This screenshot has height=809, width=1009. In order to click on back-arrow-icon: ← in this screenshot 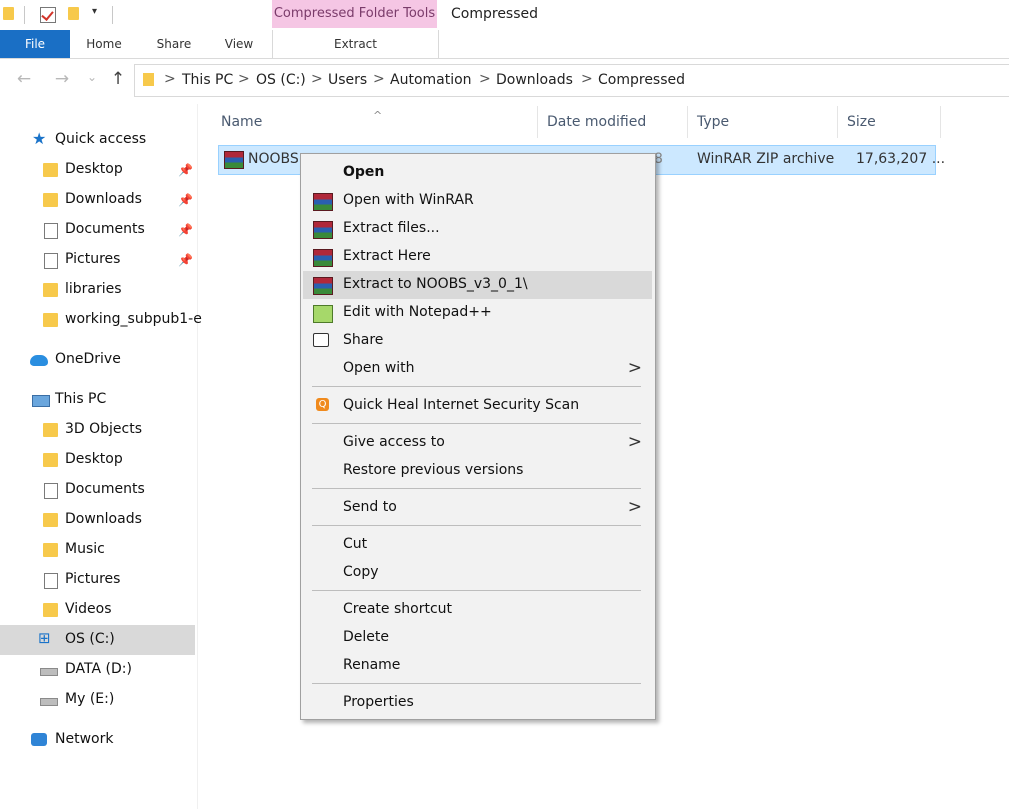, I will do `click(24, 79)`.